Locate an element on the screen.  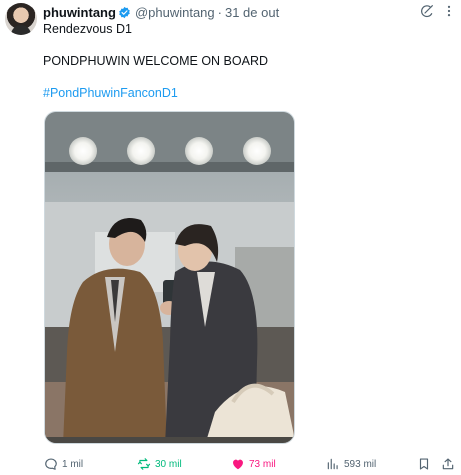
verified-badge-icon is located at coordinates (124, 12).